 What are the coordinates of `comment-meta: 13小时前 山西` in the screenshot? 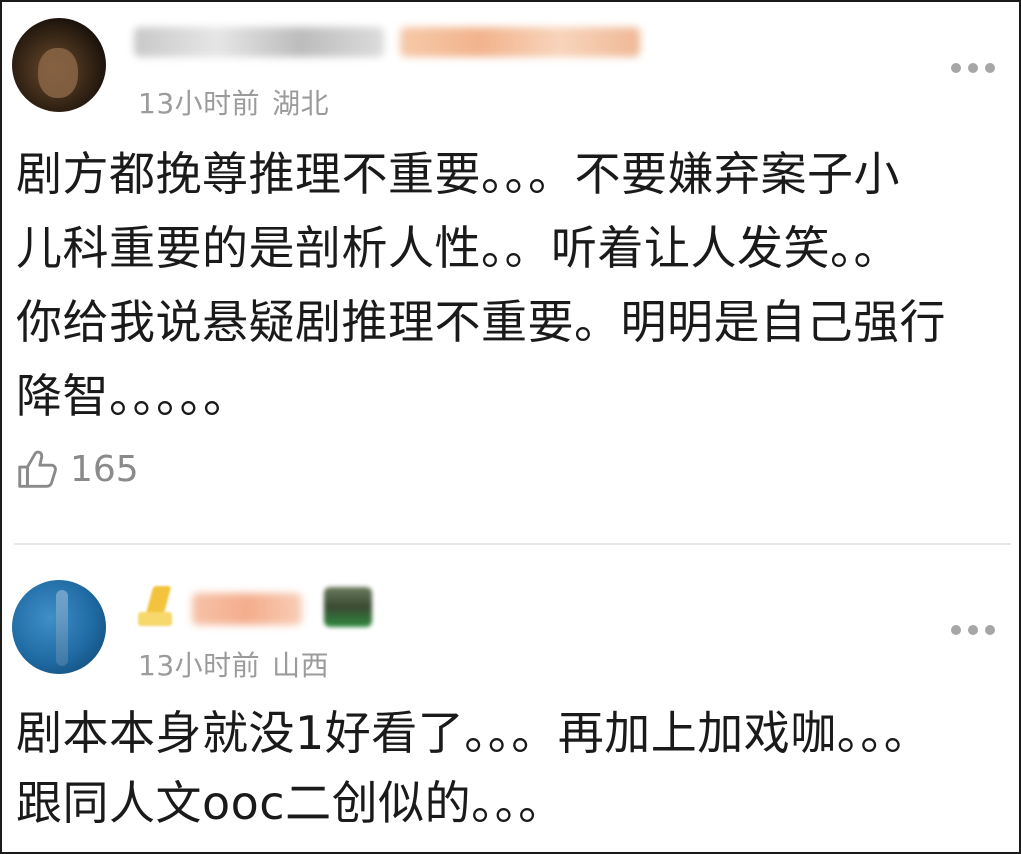 It's located at (233, 664).